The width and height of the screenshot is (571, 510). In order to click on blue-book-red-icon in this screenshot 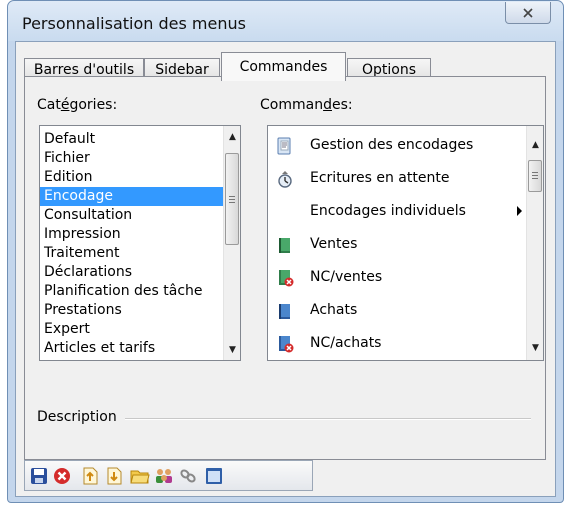, I will do `click(285, 344)`.